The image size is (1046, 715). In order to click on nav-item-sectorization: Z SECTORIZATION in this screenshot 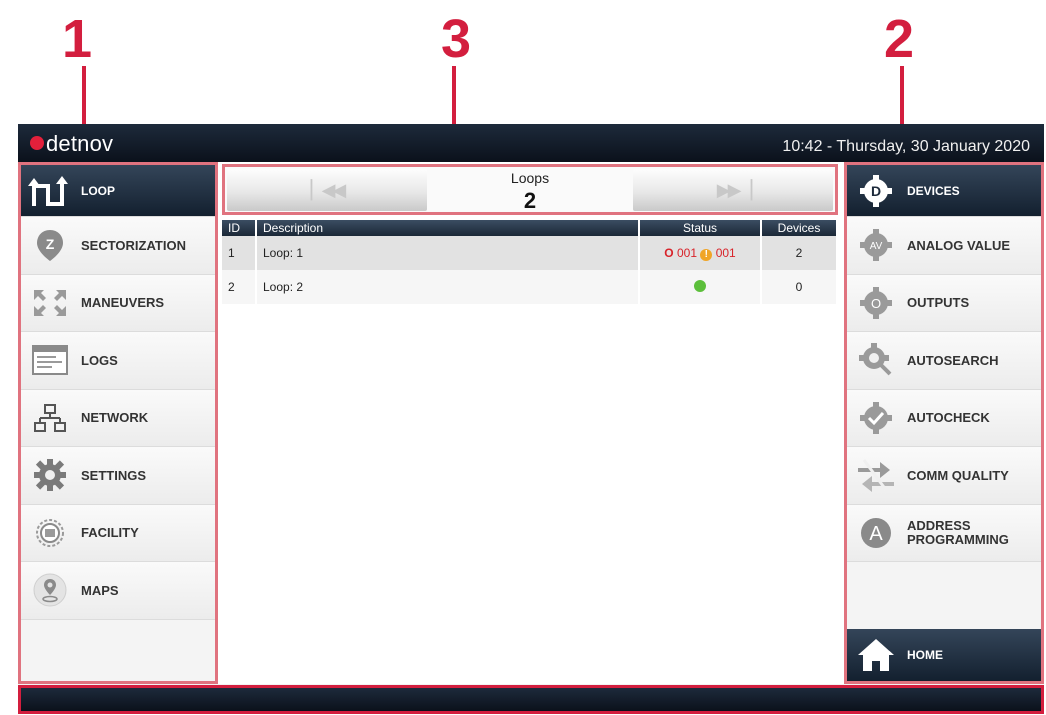, I will do `click(118, 246)`.